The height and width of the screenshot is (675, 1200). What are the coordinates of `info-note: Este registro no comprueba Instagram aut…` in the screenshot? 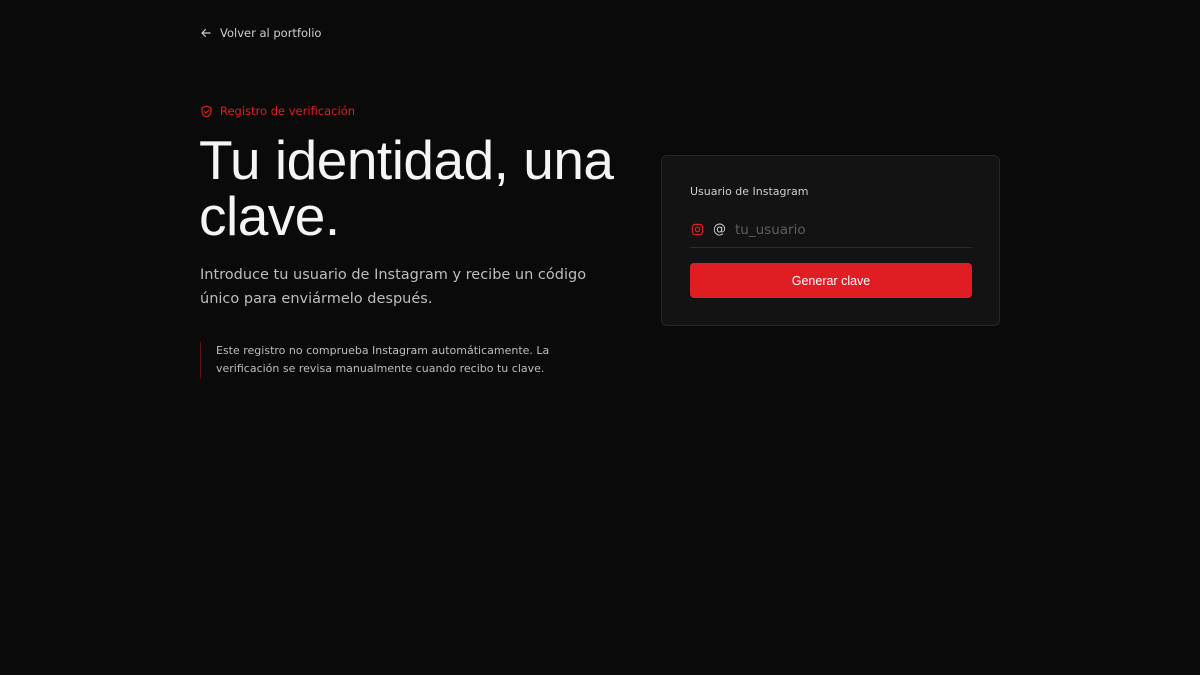 It's located at (405, 360).